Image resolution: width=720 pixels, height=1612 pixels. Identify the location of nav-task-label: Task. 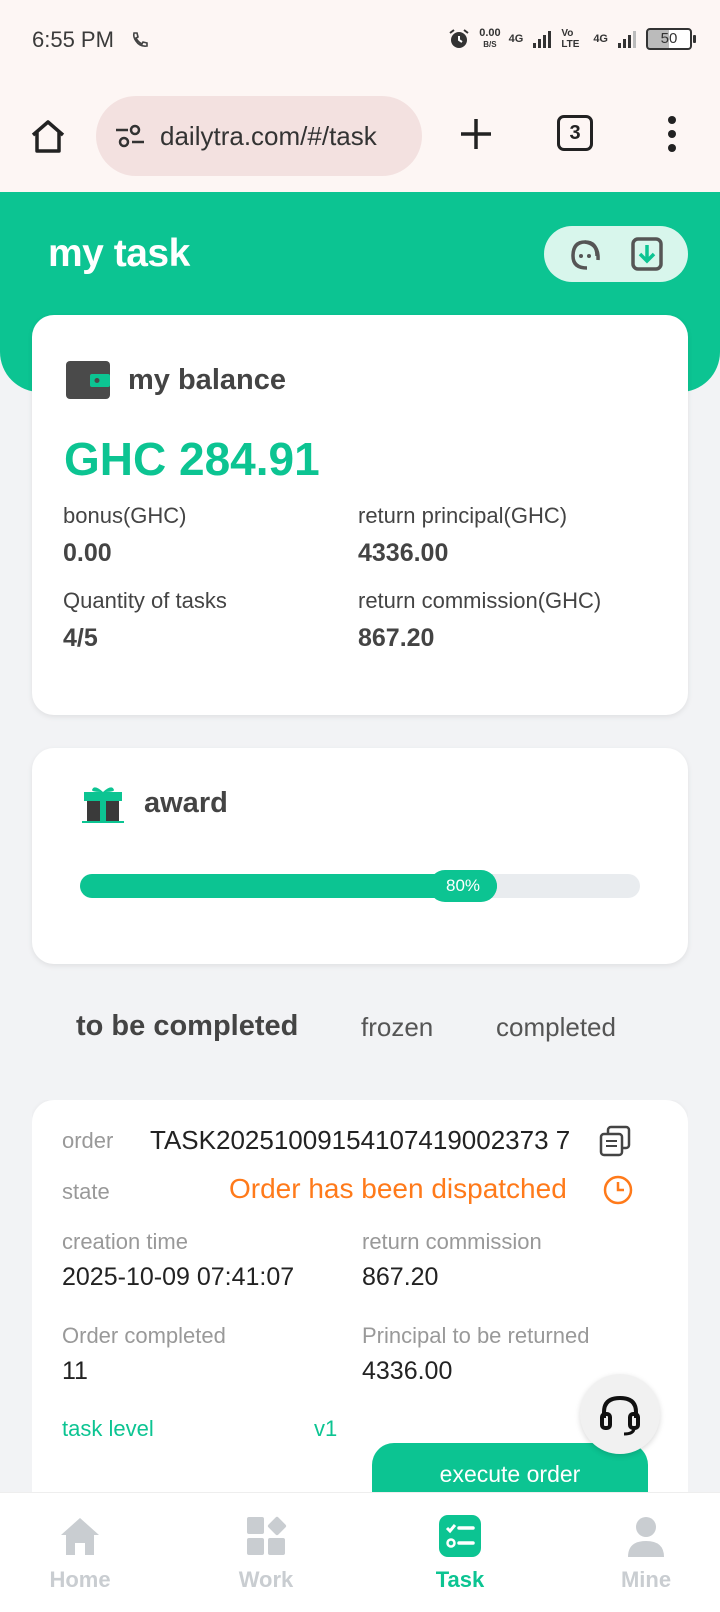
(460, 1579).